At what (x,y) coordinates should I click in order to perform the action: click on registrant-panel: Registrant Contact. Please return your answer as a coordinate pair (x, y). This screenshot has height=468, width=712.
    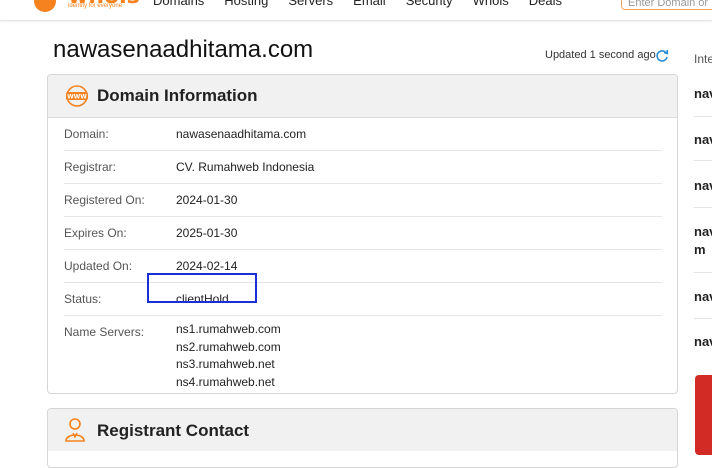
    Looking at the image, I should click on (362, 438).